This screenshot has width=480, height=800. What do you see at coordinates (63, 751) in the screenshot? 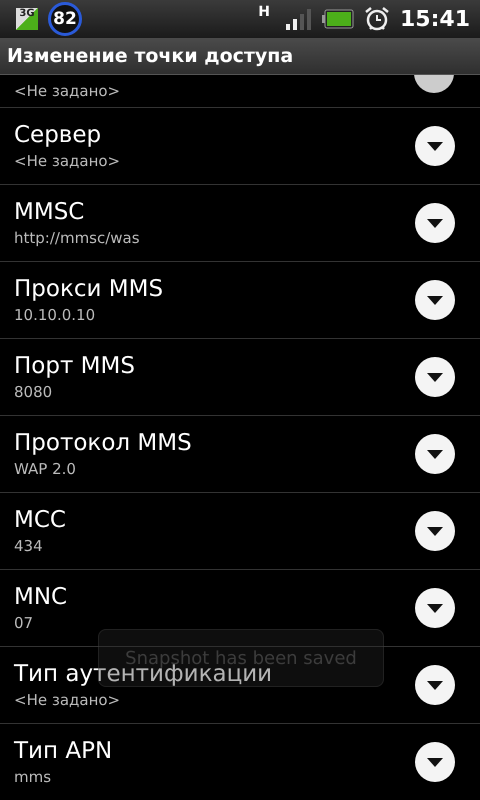
I see `setting-title: Тип APN` at bounding box center [63, 751].